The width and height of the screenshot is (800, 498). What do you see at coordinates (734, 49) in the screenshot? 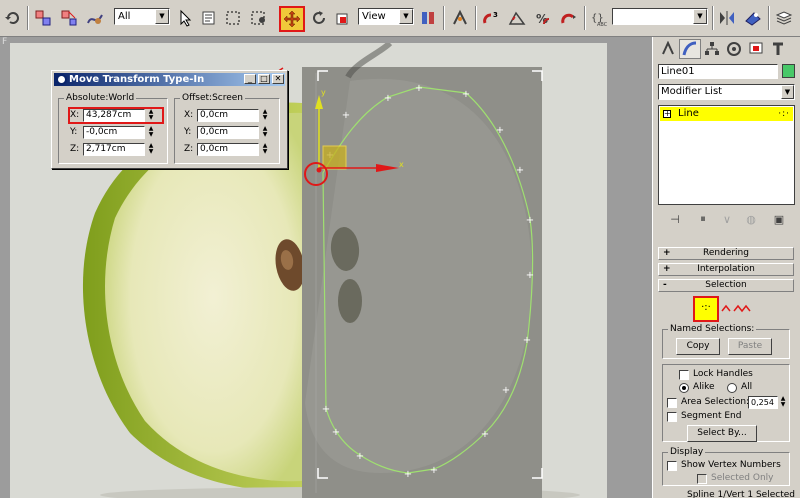
I see `motion-tab-icon` at bounding box center [734, 49].